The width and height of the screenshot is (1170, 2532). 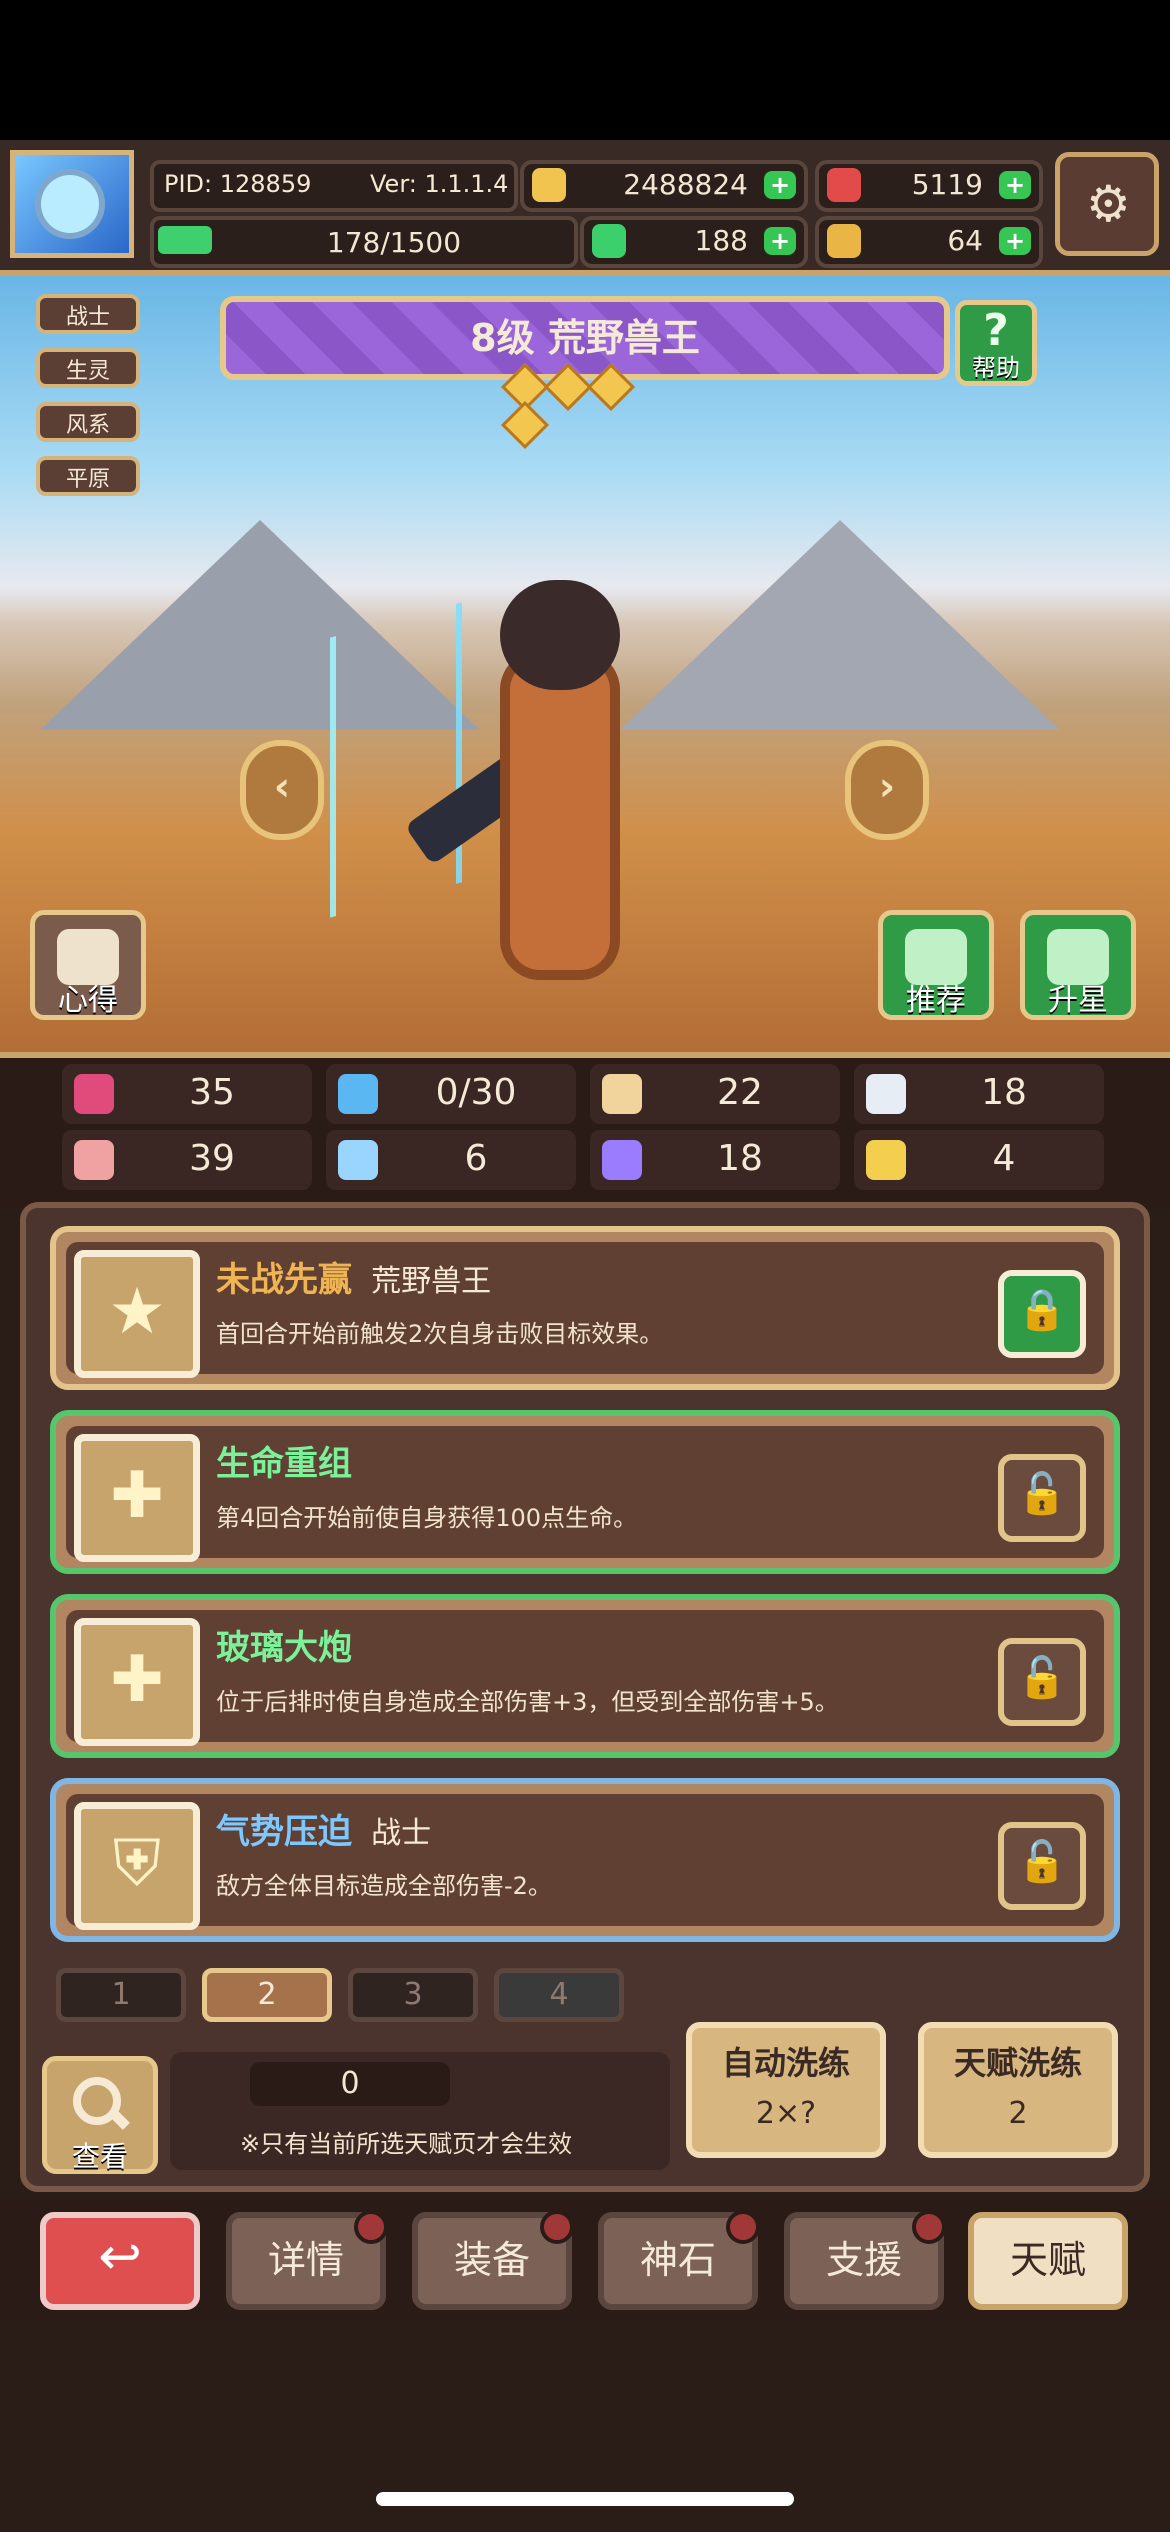 I want to click on next-hero-button: ›, so click(x=887, y=790).